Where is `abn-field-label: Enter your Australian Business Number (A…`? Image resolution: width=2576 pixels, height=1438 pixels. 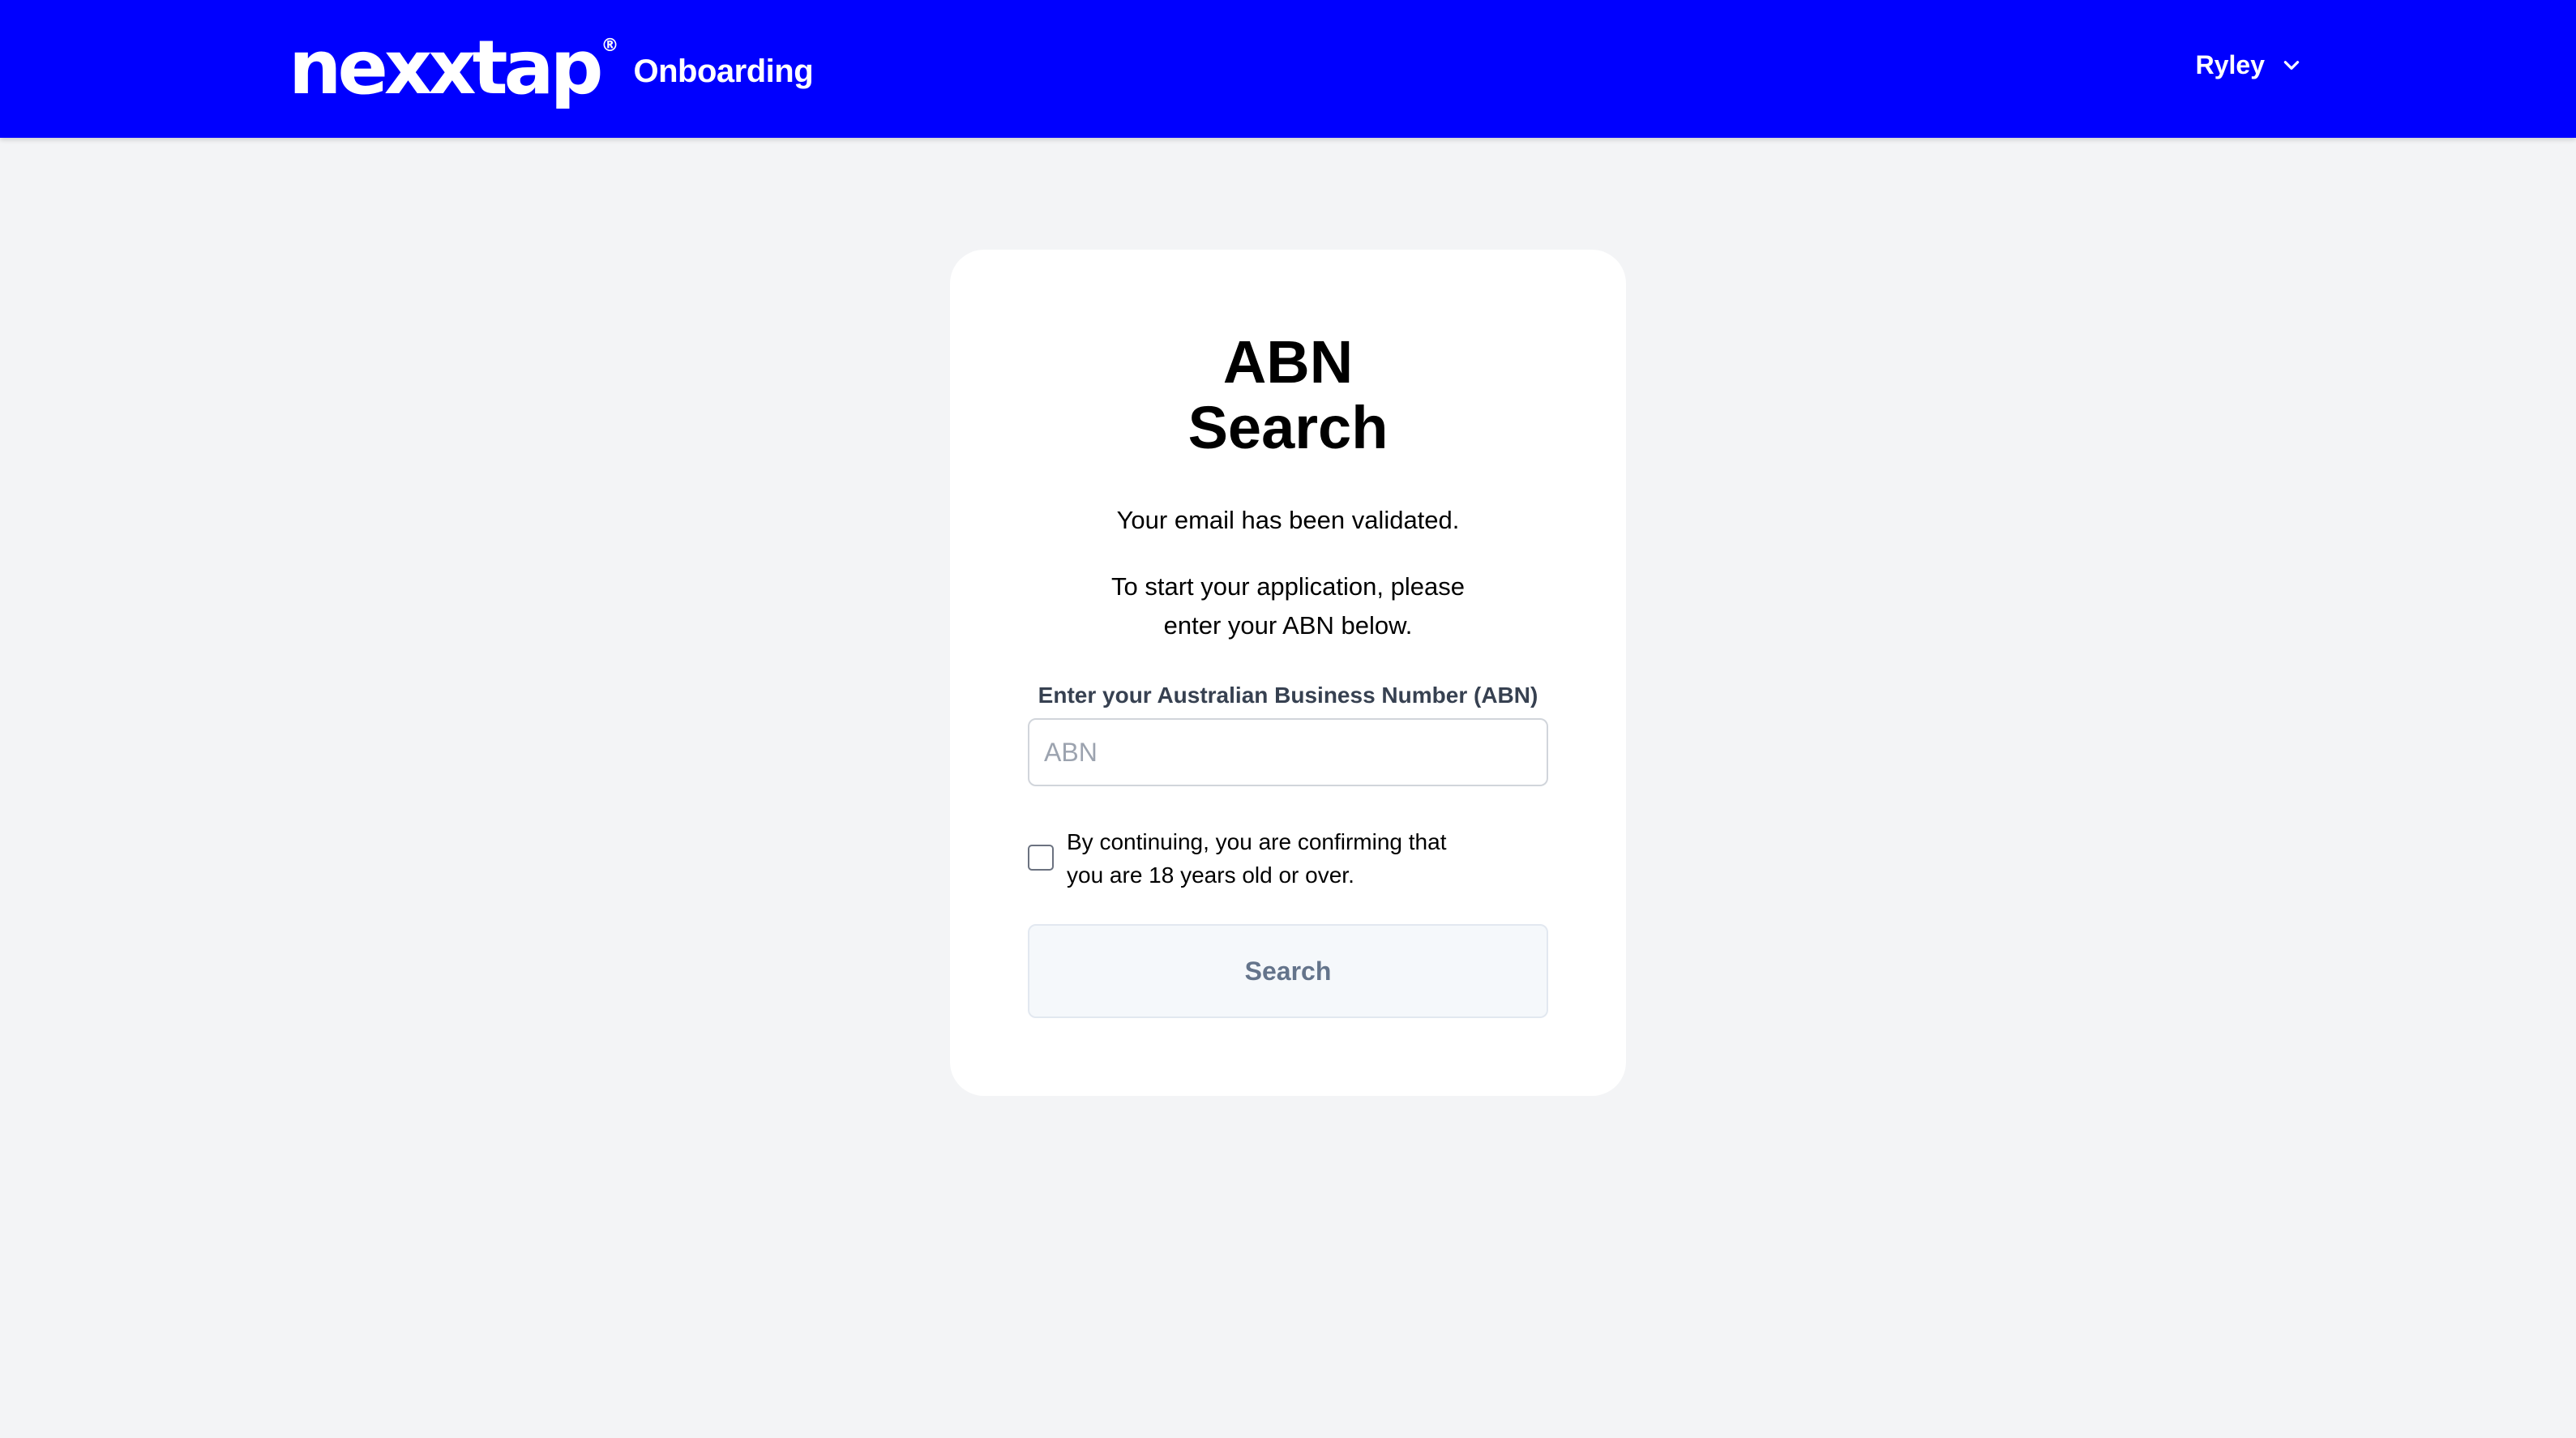
abn-field-label: Enter your Australian Business Number (A… is located at coordinates (1288, 696).